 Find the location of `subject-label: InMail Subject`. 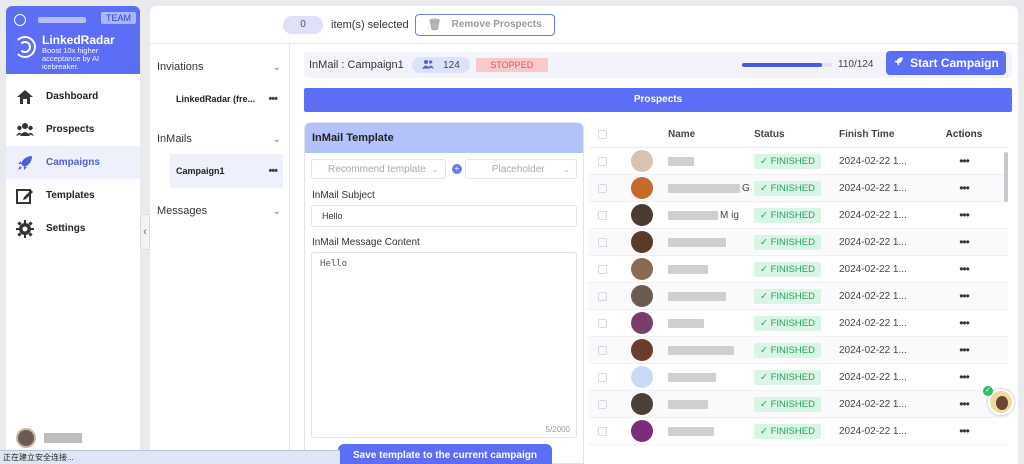

subject-label: InMail Subject is located at coordinates (343, 195).